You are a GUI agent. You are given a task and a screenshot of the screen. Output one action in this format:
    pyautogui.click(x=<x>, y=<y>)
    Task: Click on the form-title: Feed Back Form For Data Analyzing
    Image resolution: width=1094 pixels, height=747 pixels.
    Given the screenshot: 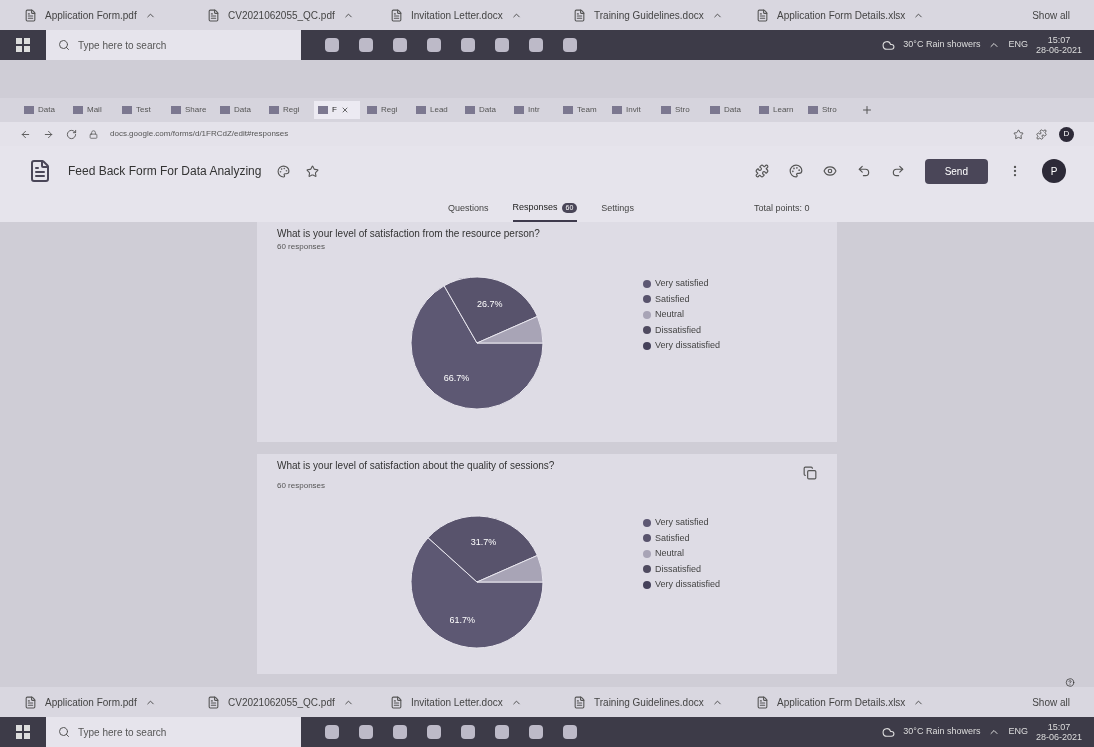 What is the action you would take?
    pyautogui.click(x=165, y=171)
    